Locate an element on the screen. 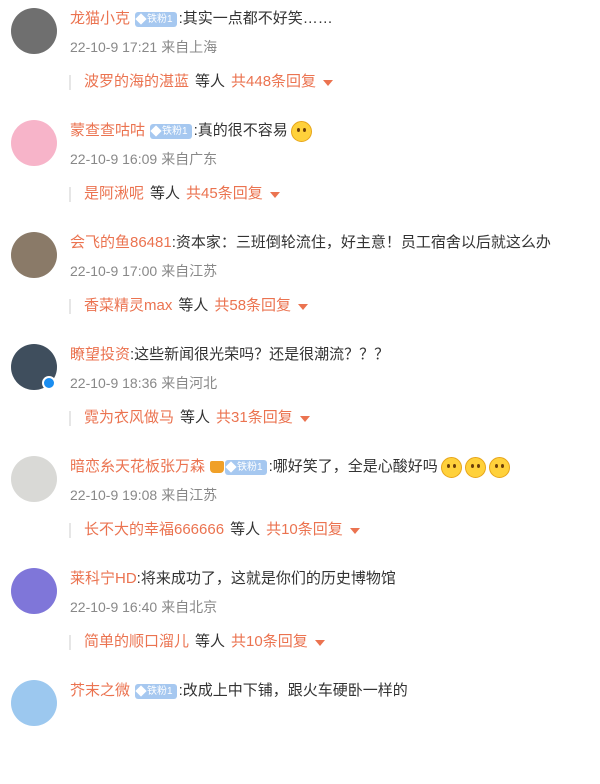  comment-time: 22-10-9 16:40 is located at coordinates (114, 607).